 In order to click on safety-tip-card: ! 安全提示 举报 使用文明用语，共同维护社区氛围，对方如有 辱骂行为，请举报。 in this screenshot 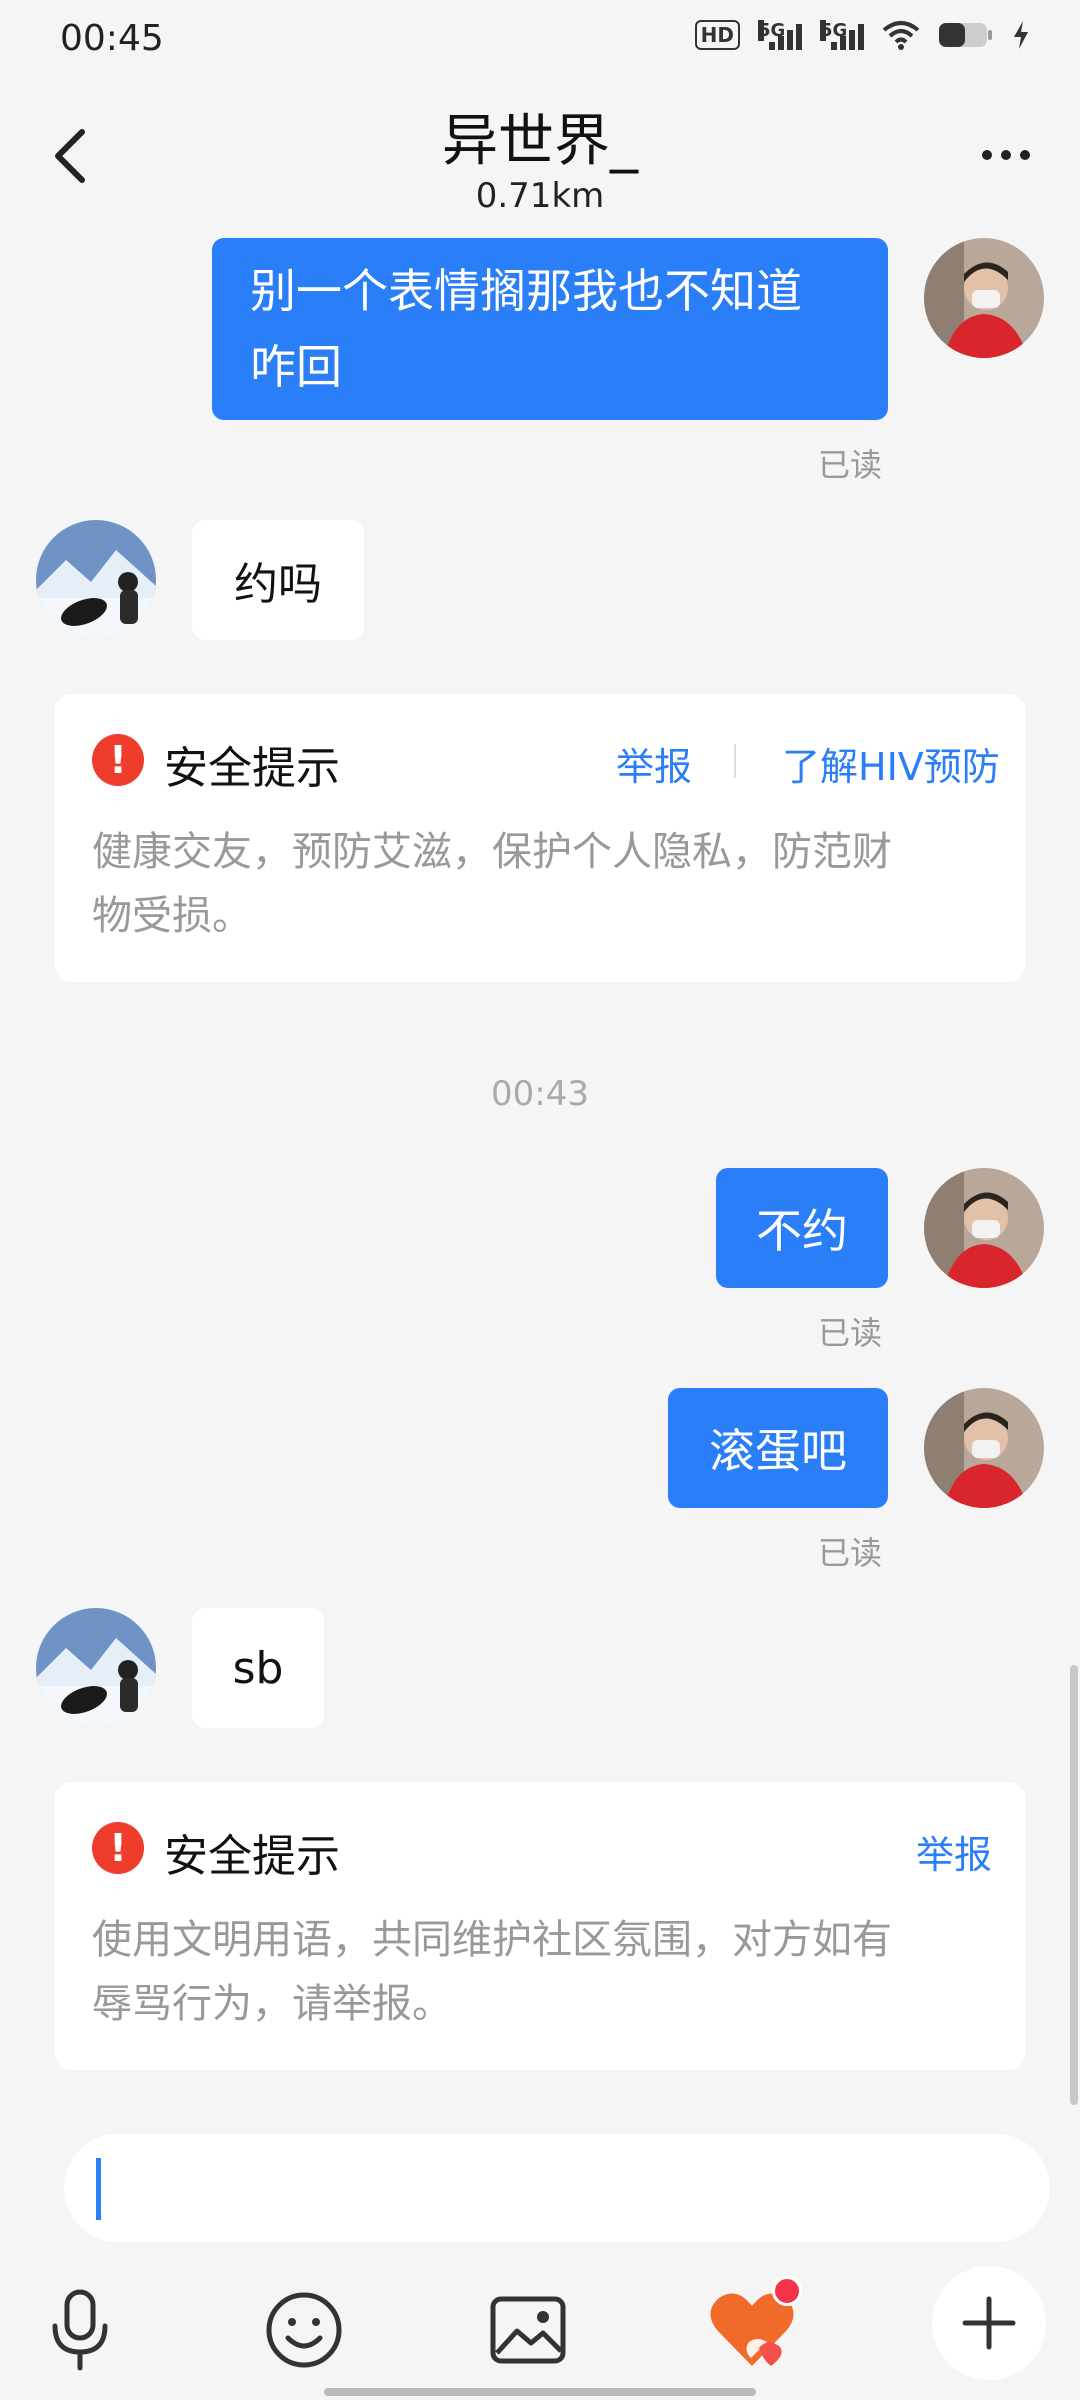, I will do `click(540, 1926)`.